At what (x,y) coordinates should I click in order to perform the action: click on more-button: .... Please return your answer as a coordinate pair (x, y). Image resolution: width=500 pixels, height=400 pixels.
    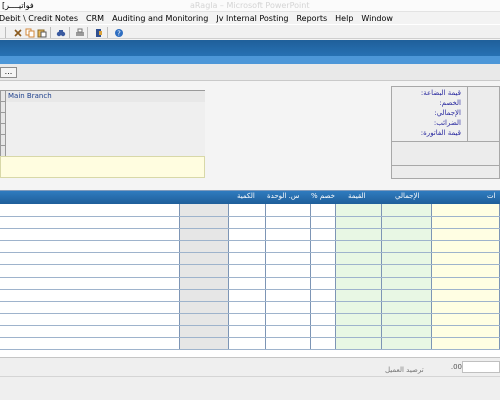
    Looking at the image, I should click on (8, 72).